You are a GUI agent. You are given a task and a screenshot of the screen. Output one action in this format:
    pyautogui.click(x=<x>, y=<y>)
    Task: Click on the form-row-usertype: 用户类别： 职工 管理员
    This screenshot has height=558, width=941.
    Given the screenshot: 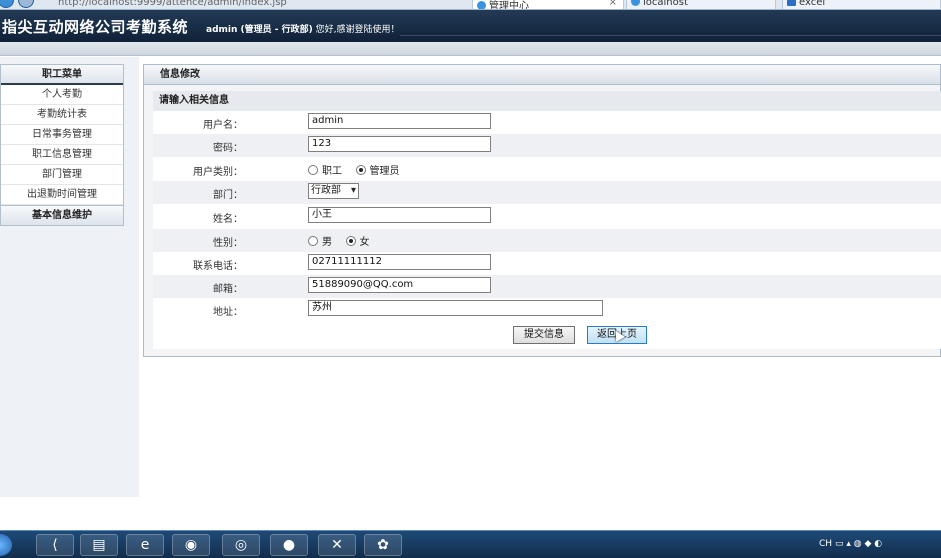 What is the action you would take?
    pyautogui.click(x=547, y=169)
    